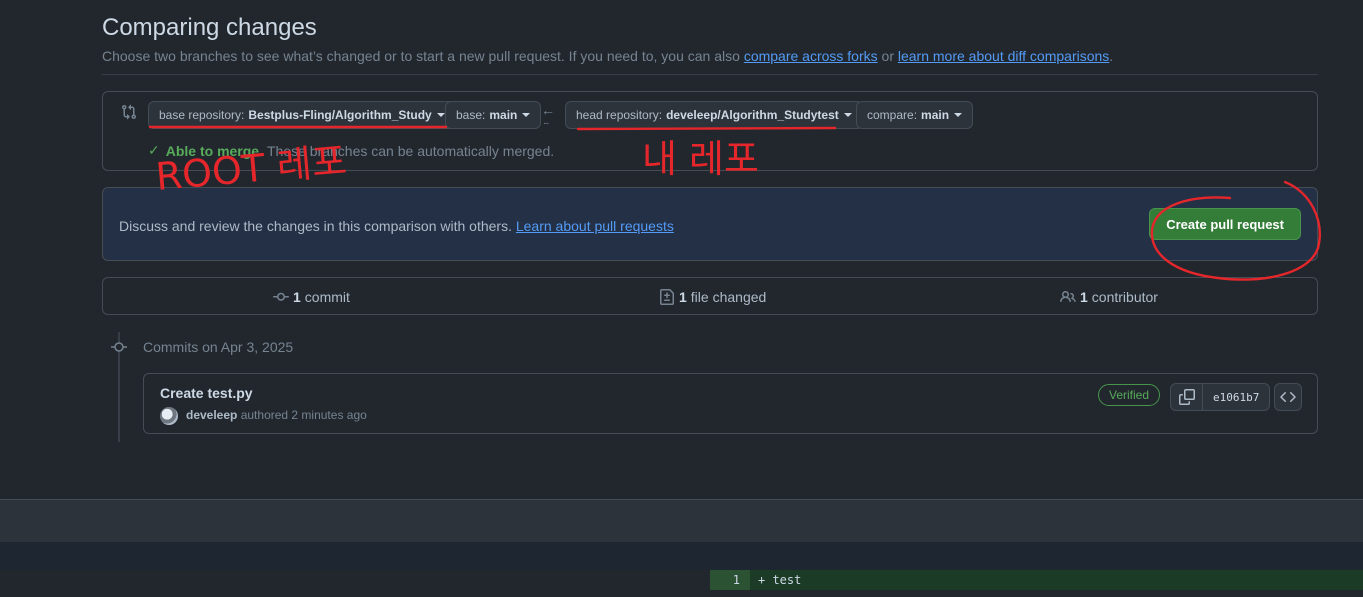 The image size is (1363, 597). I want to click on files-label: file changed, so click(728, 297).